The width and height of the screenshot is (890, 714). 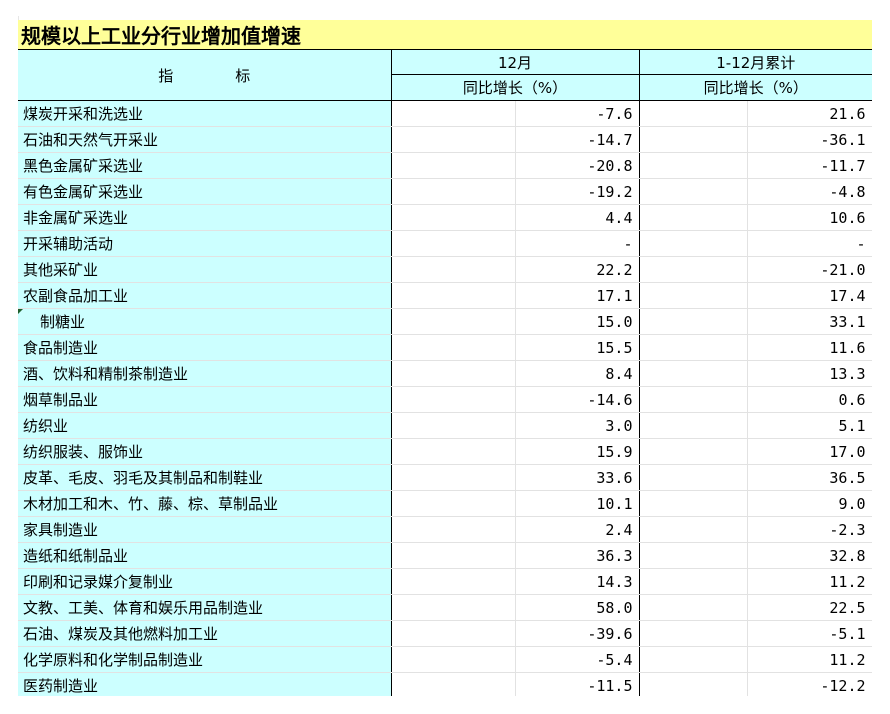 I want to click on cumulative-yoy-value: 21.6, so click(x=809, y=113).